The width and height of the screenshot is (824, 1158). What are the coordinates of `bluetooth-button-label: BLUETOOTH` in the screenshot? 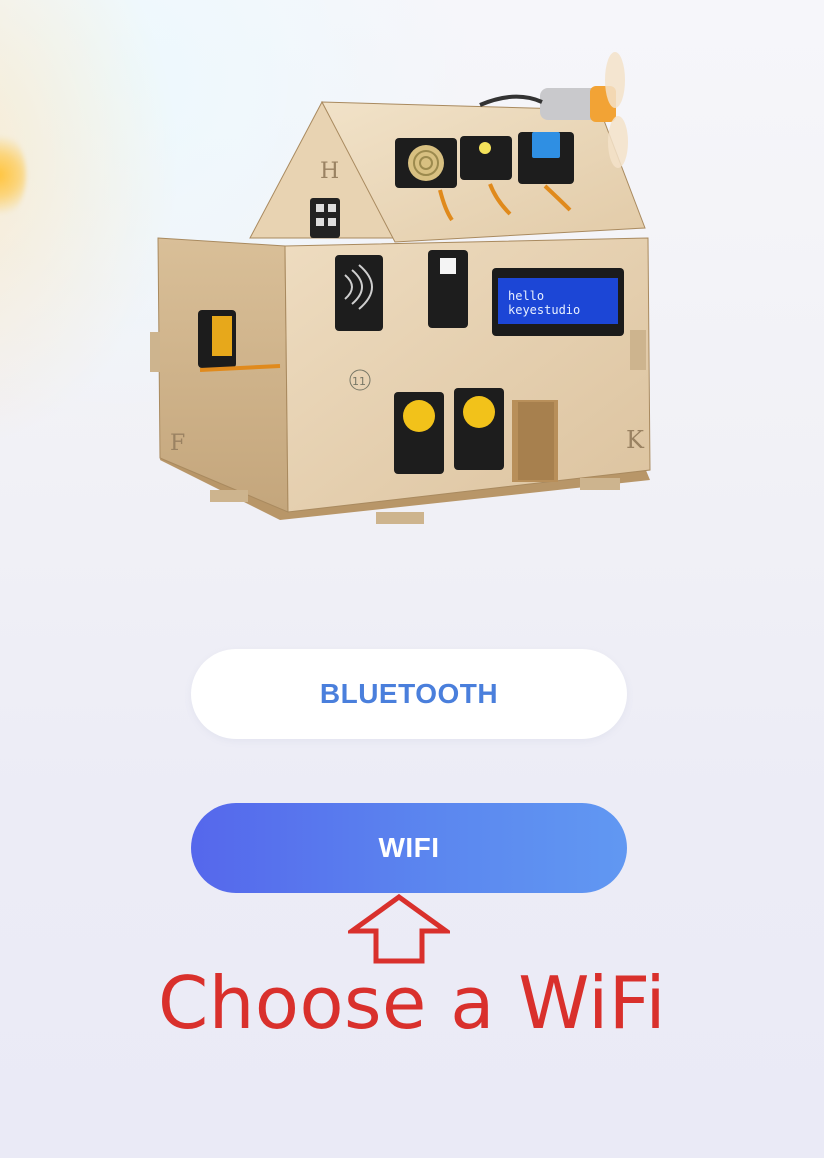 It's located at (409, 693).